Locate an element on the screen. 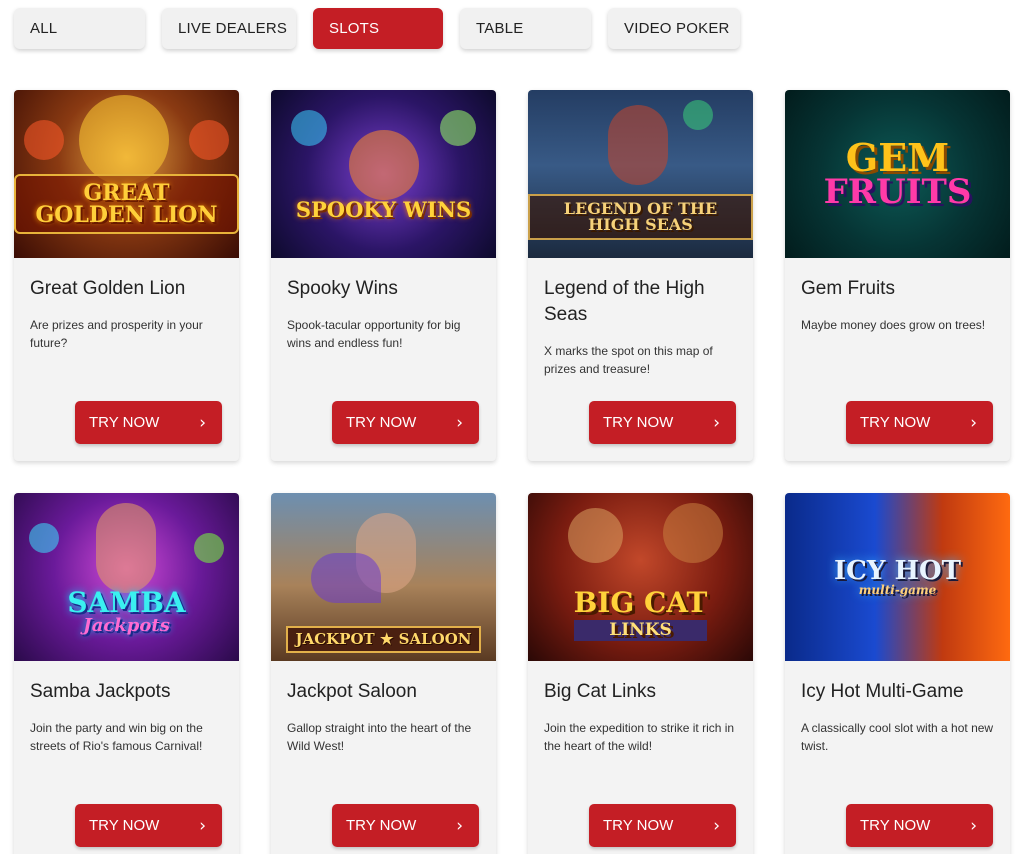 The height and width of the screenshot is (854, 1024). game-thumbnail: JACKPOT ★ SALOON is located at coordinates (383, 577).